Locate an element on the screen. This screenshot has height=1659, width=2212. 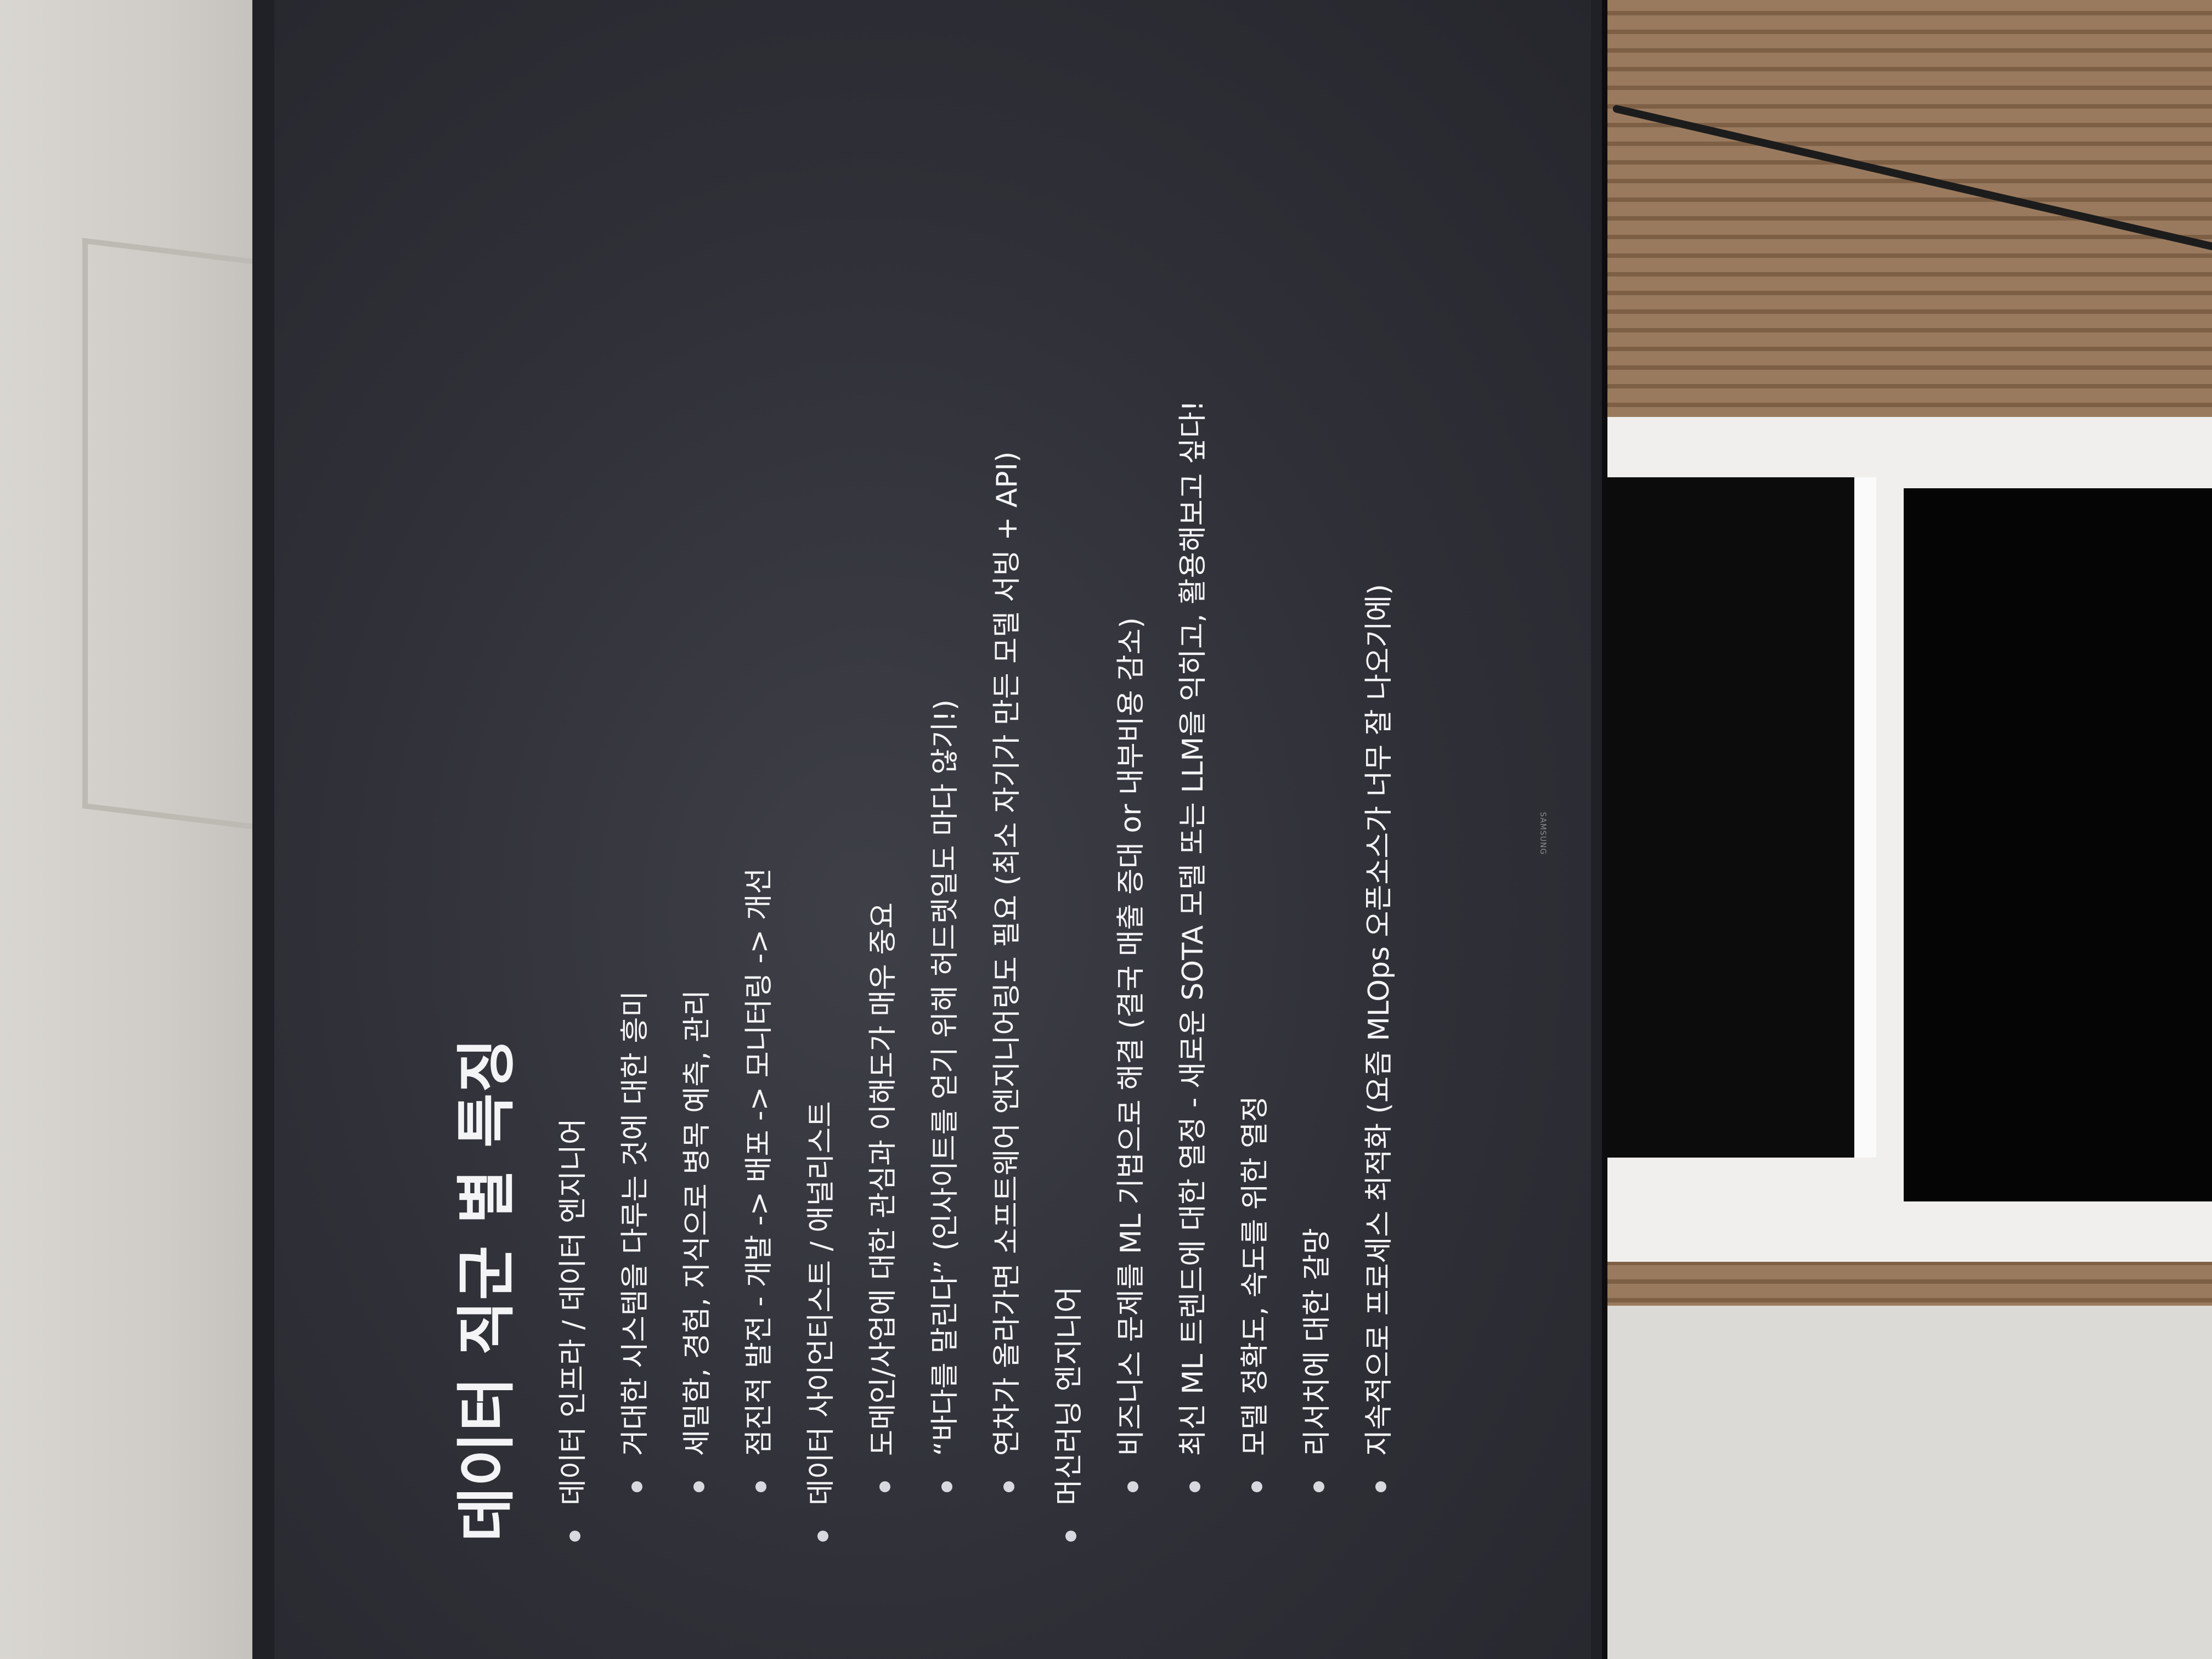
cabinet-glass-left is located at coordinates (1723, 818).